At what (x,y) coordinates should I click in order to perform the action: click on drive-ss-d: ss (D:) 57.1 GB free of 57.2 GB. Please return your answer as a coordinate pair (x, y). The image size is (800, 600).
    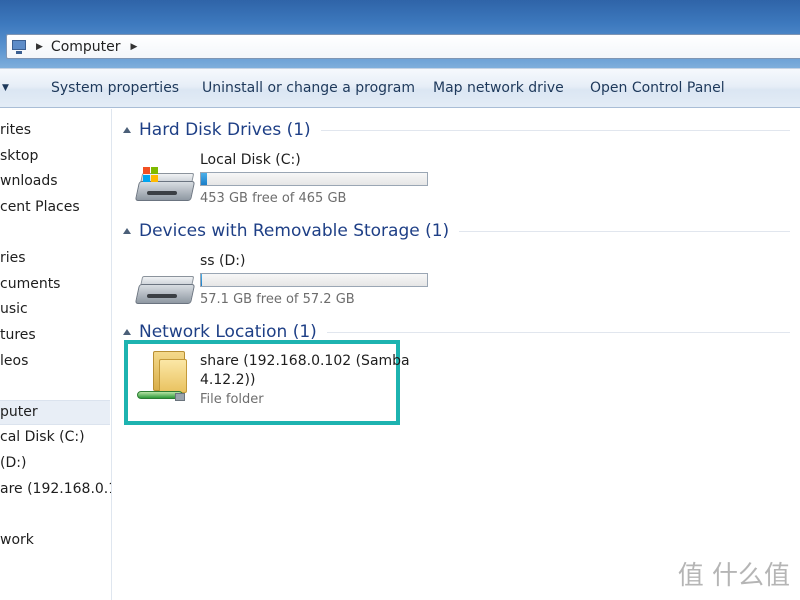
    Looking at the image, I should click on (284, 282).